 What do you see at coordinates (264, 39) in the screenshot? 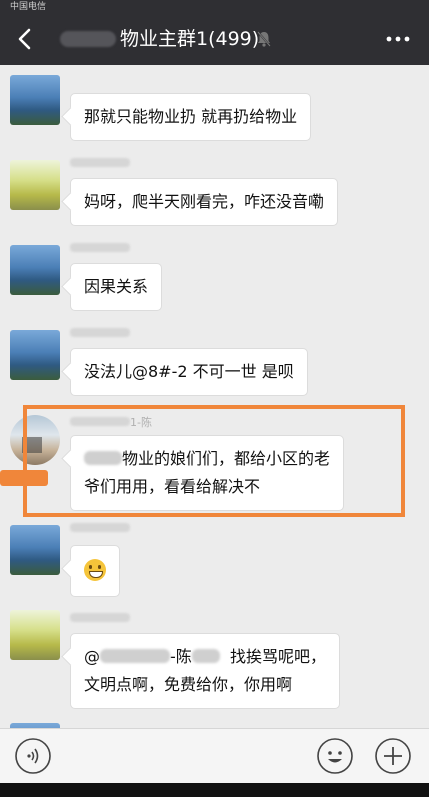
I see `mute-bell-icon` at bounding box center [264, 39].